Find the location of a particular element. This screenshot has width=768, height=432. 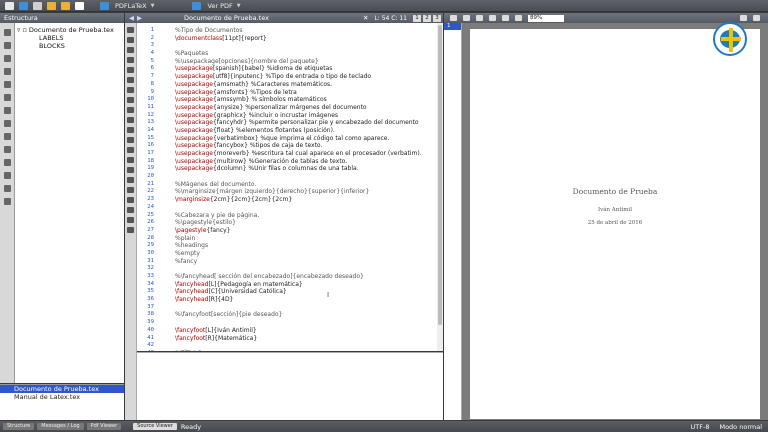

code-line: %empty is located at coordinates (298, 254).